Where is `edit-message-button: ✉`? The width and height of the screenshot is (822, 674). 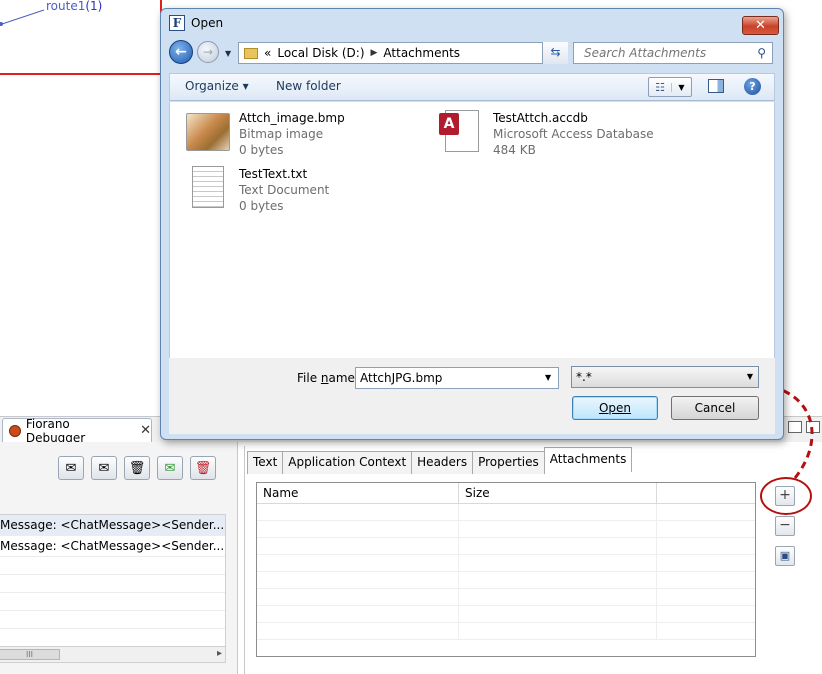
edit-message-button: ✉ is located at coordinates (104, 468).